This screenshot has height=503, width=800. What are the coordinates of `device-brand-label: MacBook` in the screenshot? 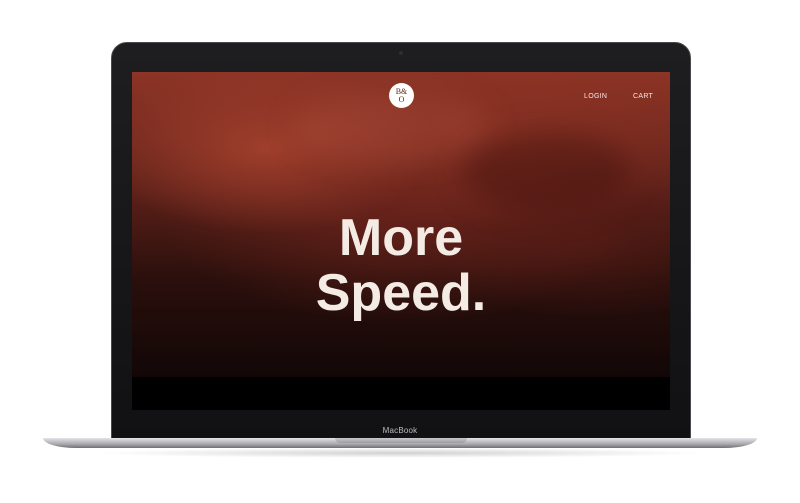 It's located at (400, 430).